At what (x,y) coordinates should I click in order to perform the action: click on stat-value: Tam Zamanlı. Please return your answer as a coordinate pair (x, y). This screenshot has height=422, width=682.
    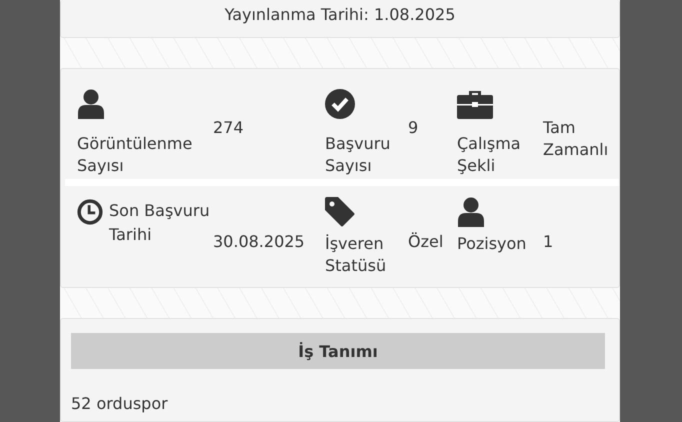
    Looking at the image, I should click on (575, 138).